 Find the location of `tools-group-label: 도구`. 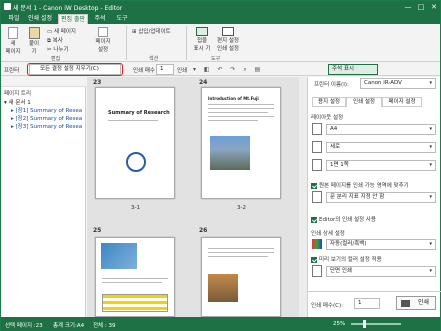

tools-group-label: 도구 is located at coordinates (216, 59).